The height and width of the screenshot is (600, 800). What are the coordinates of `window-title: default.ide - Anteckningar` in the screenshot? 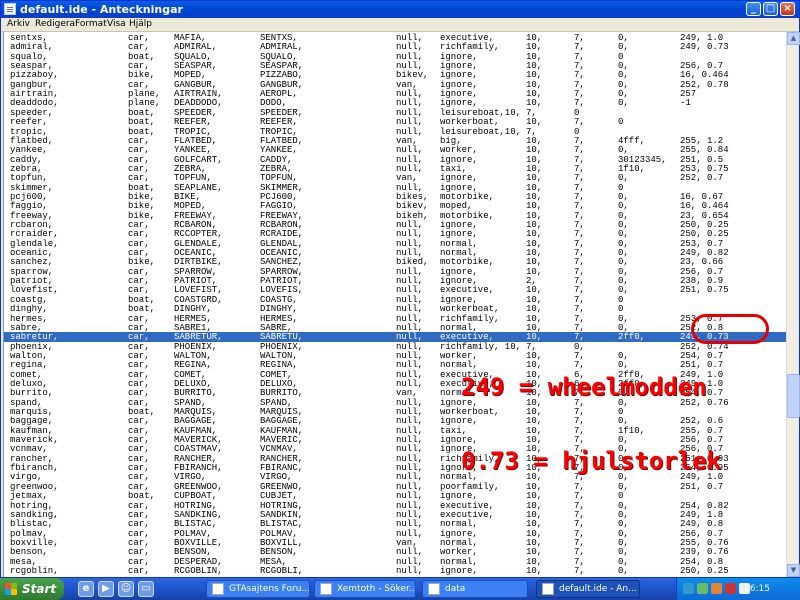 It's located at (101, 9).